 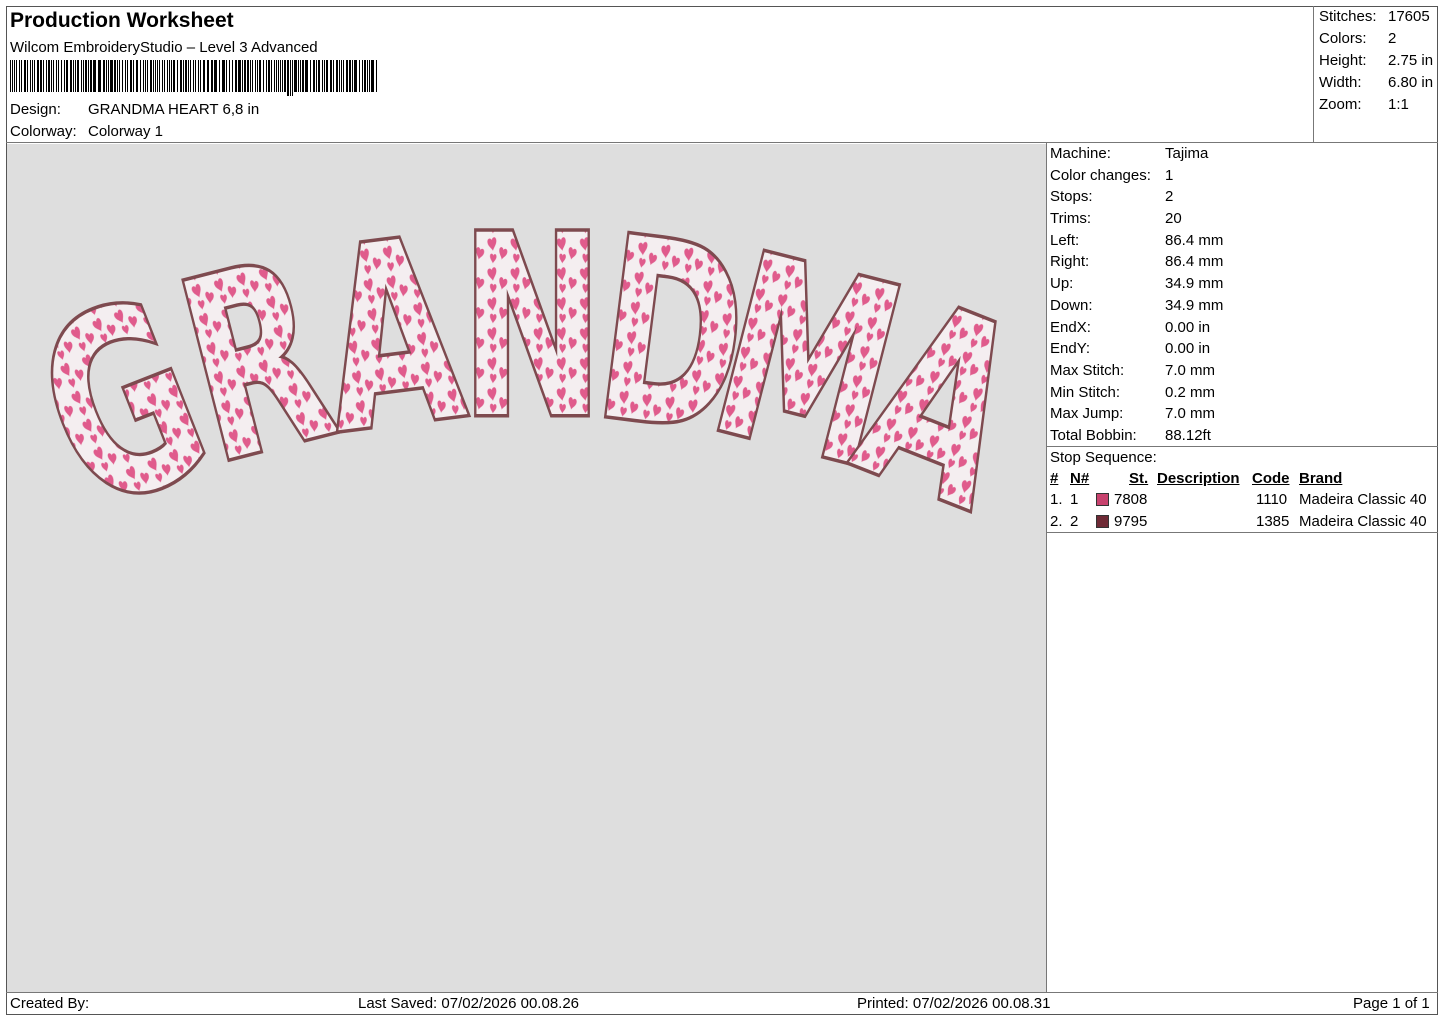 I want to click on info-label: Machine:, so click(x=1080, y=153).